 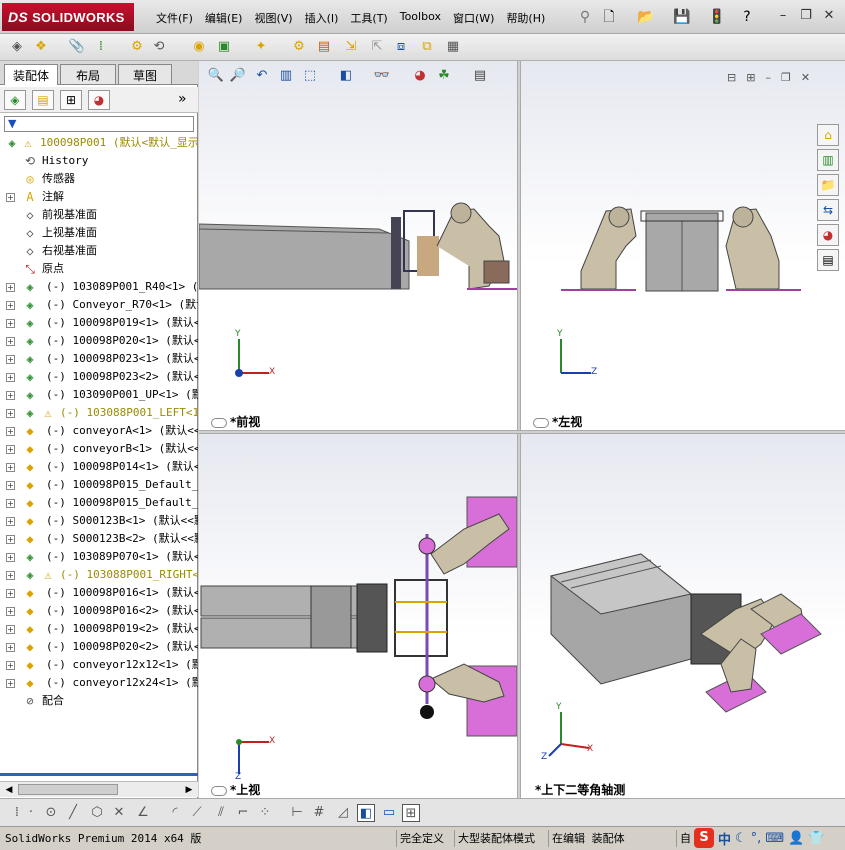 What do you see at coordinates (755, 77) in the screenshot?
I see `tile-vertical-icon: ⊞` at bounding box center [755, 77].